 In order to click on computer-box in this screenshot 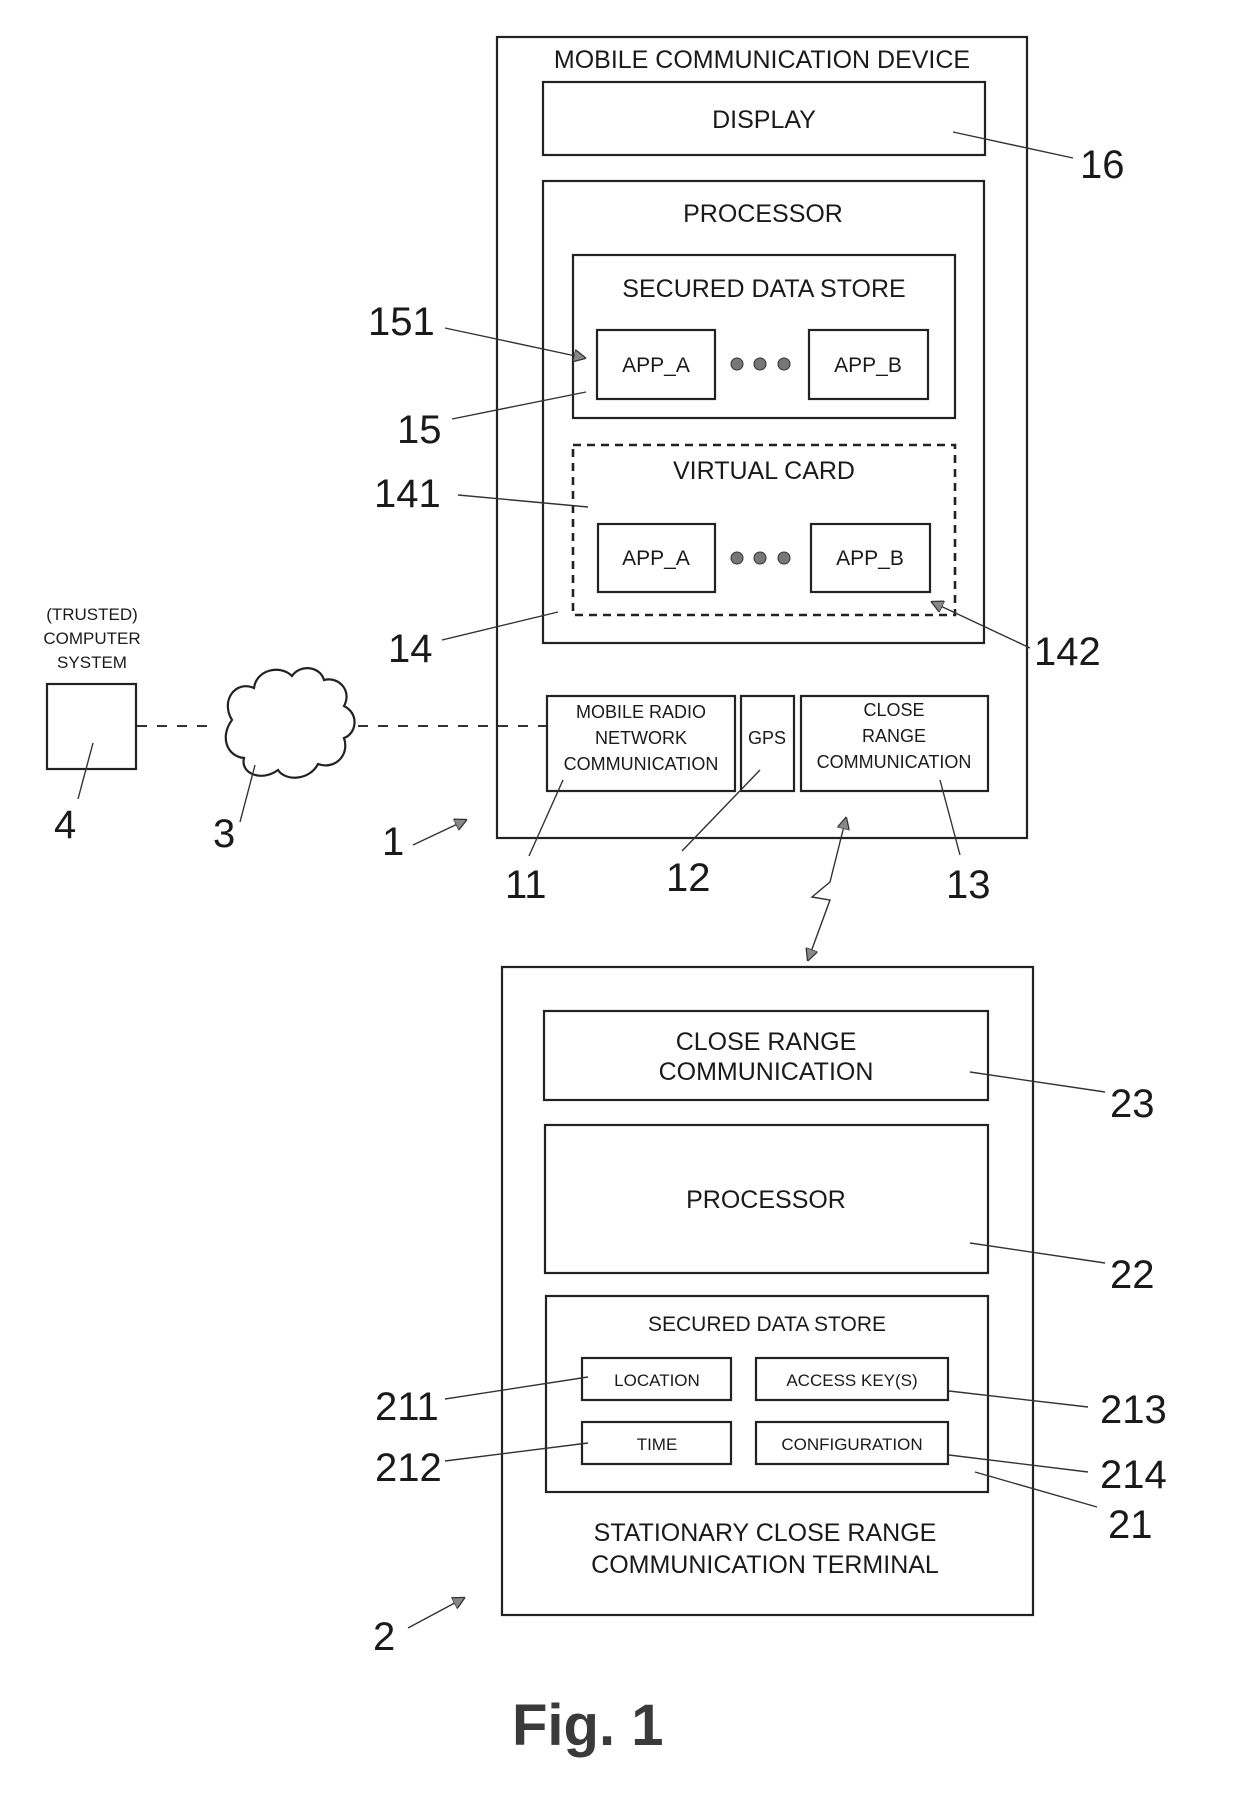, I will do `click(91, 726)`.